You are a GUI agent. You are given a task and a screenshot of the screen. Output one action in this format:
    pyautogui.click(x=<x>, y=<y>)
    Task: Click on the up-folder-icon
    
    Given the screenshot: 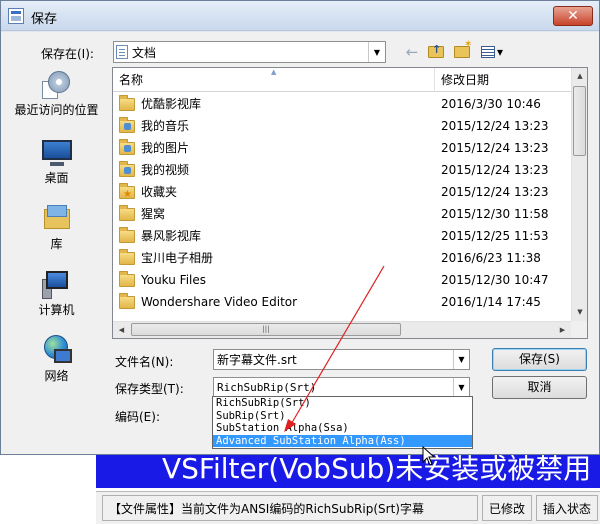 What is the action you would take?
    pyautogui.click(x=436, y=50)
    